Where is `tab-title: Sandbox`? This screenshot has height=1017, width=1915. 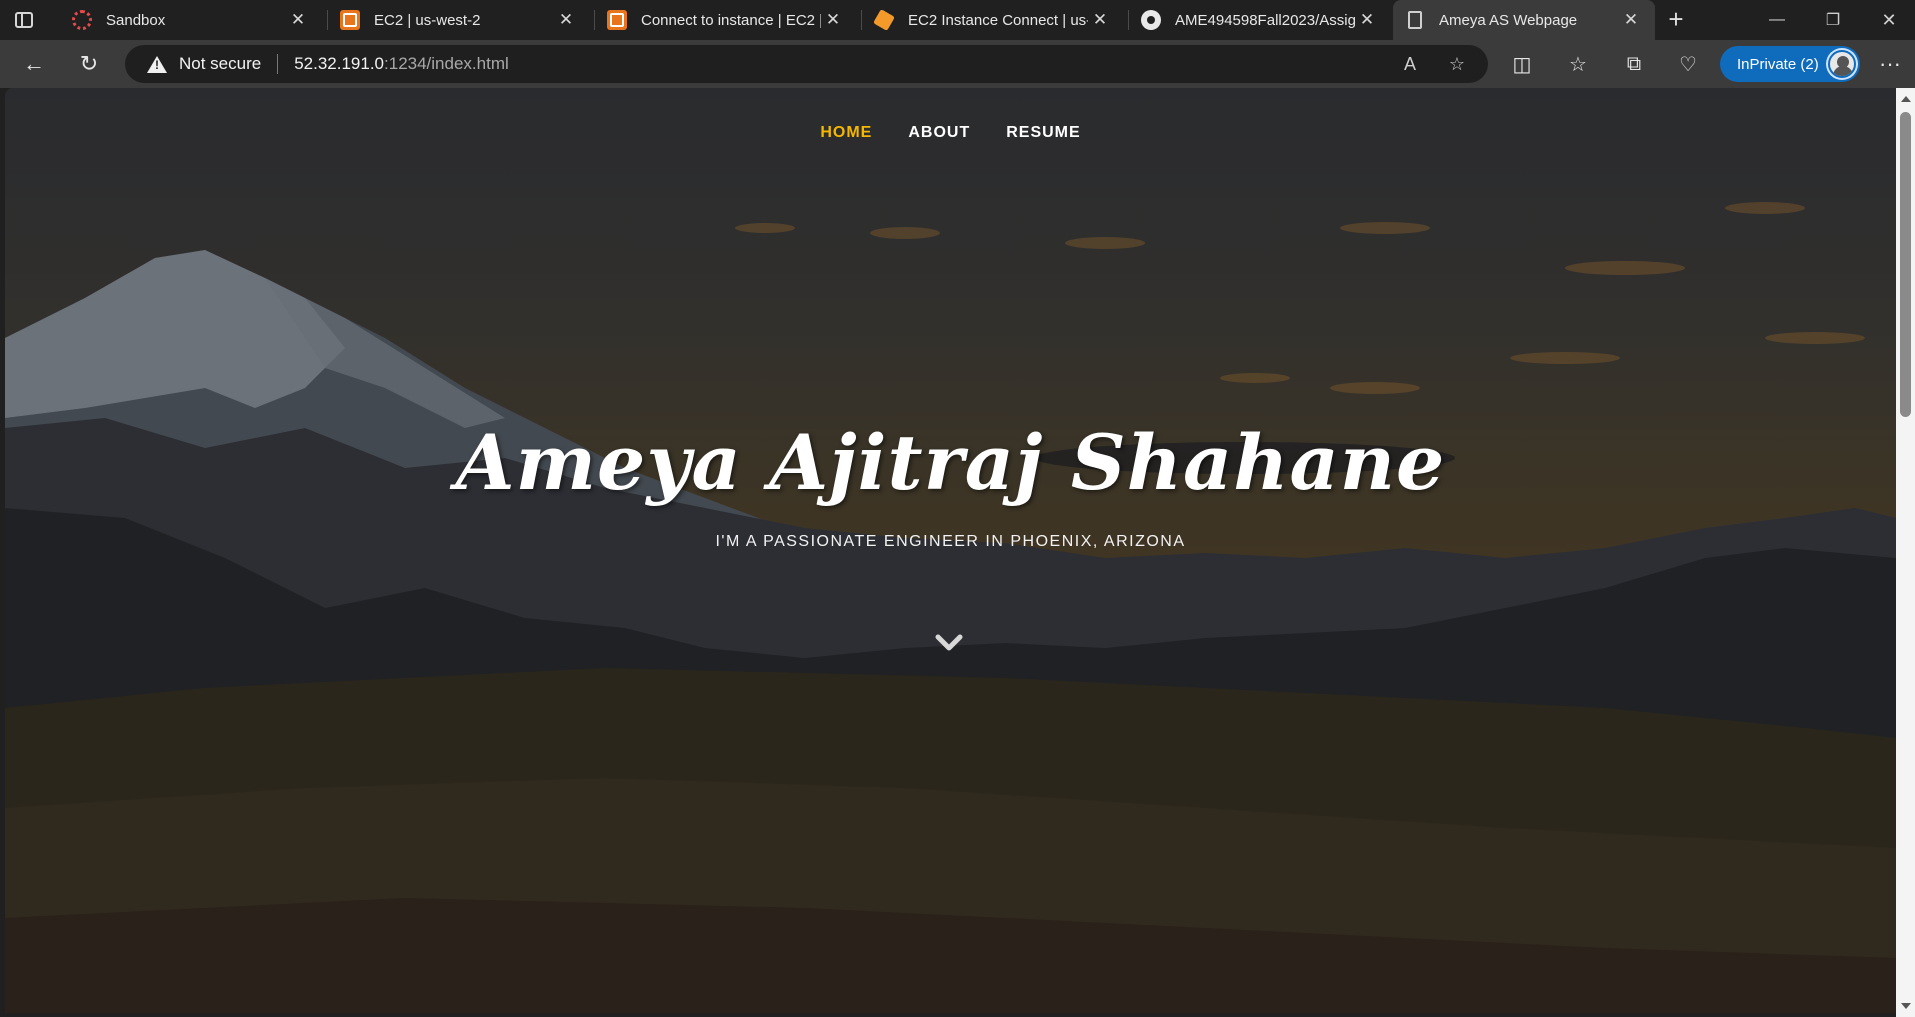
tab-title: Sandbox is located at coordinates (136, 20).